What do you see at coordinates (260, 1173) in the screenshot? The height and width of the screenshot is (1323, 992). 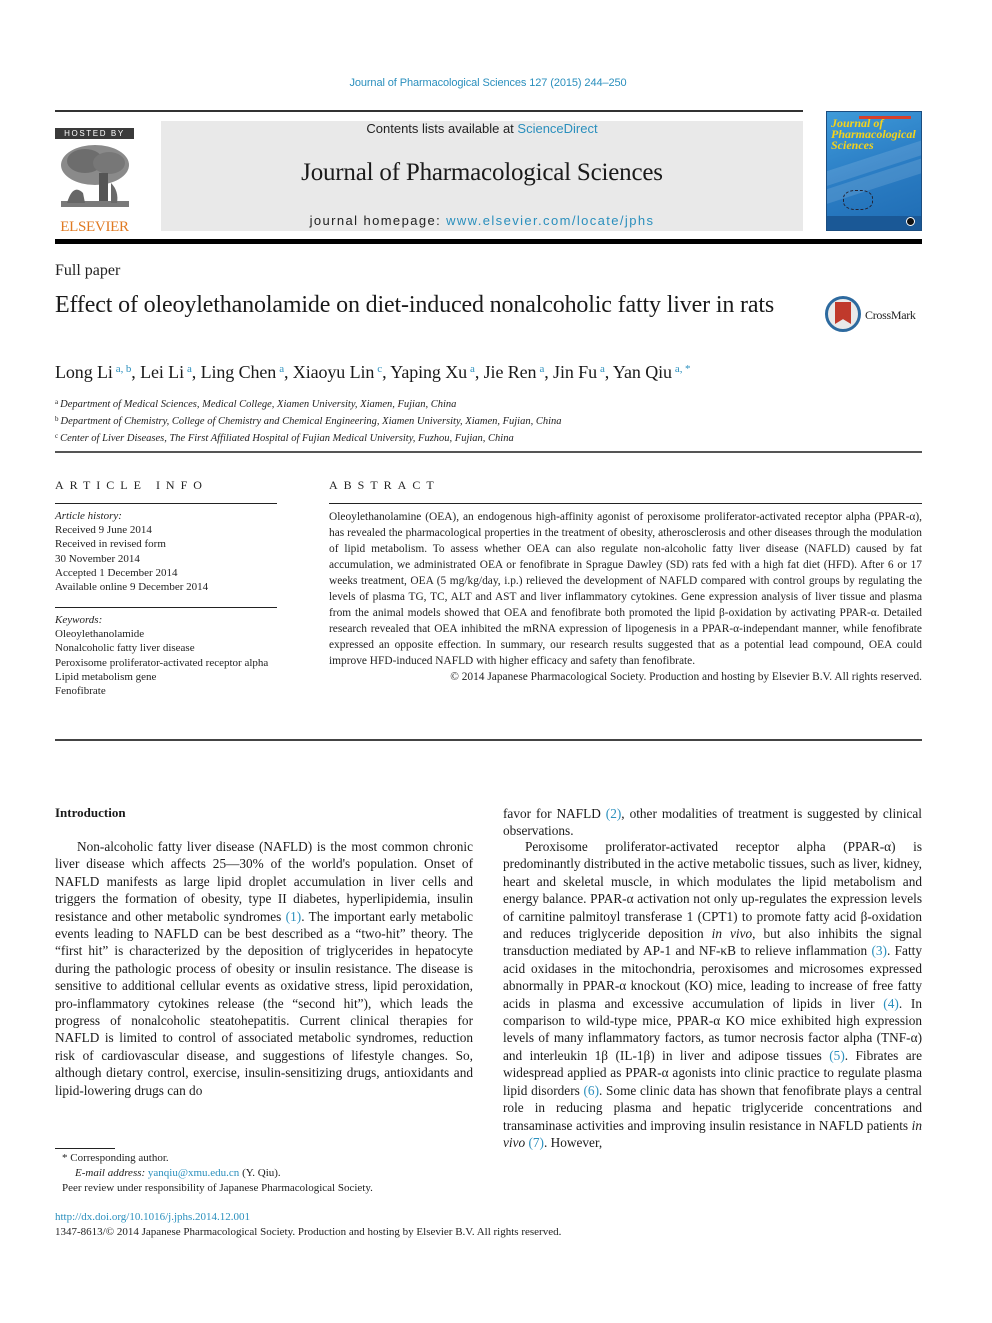 I see `email-suffix: (Y. Qiu).` at bounding box center [260, 1173].